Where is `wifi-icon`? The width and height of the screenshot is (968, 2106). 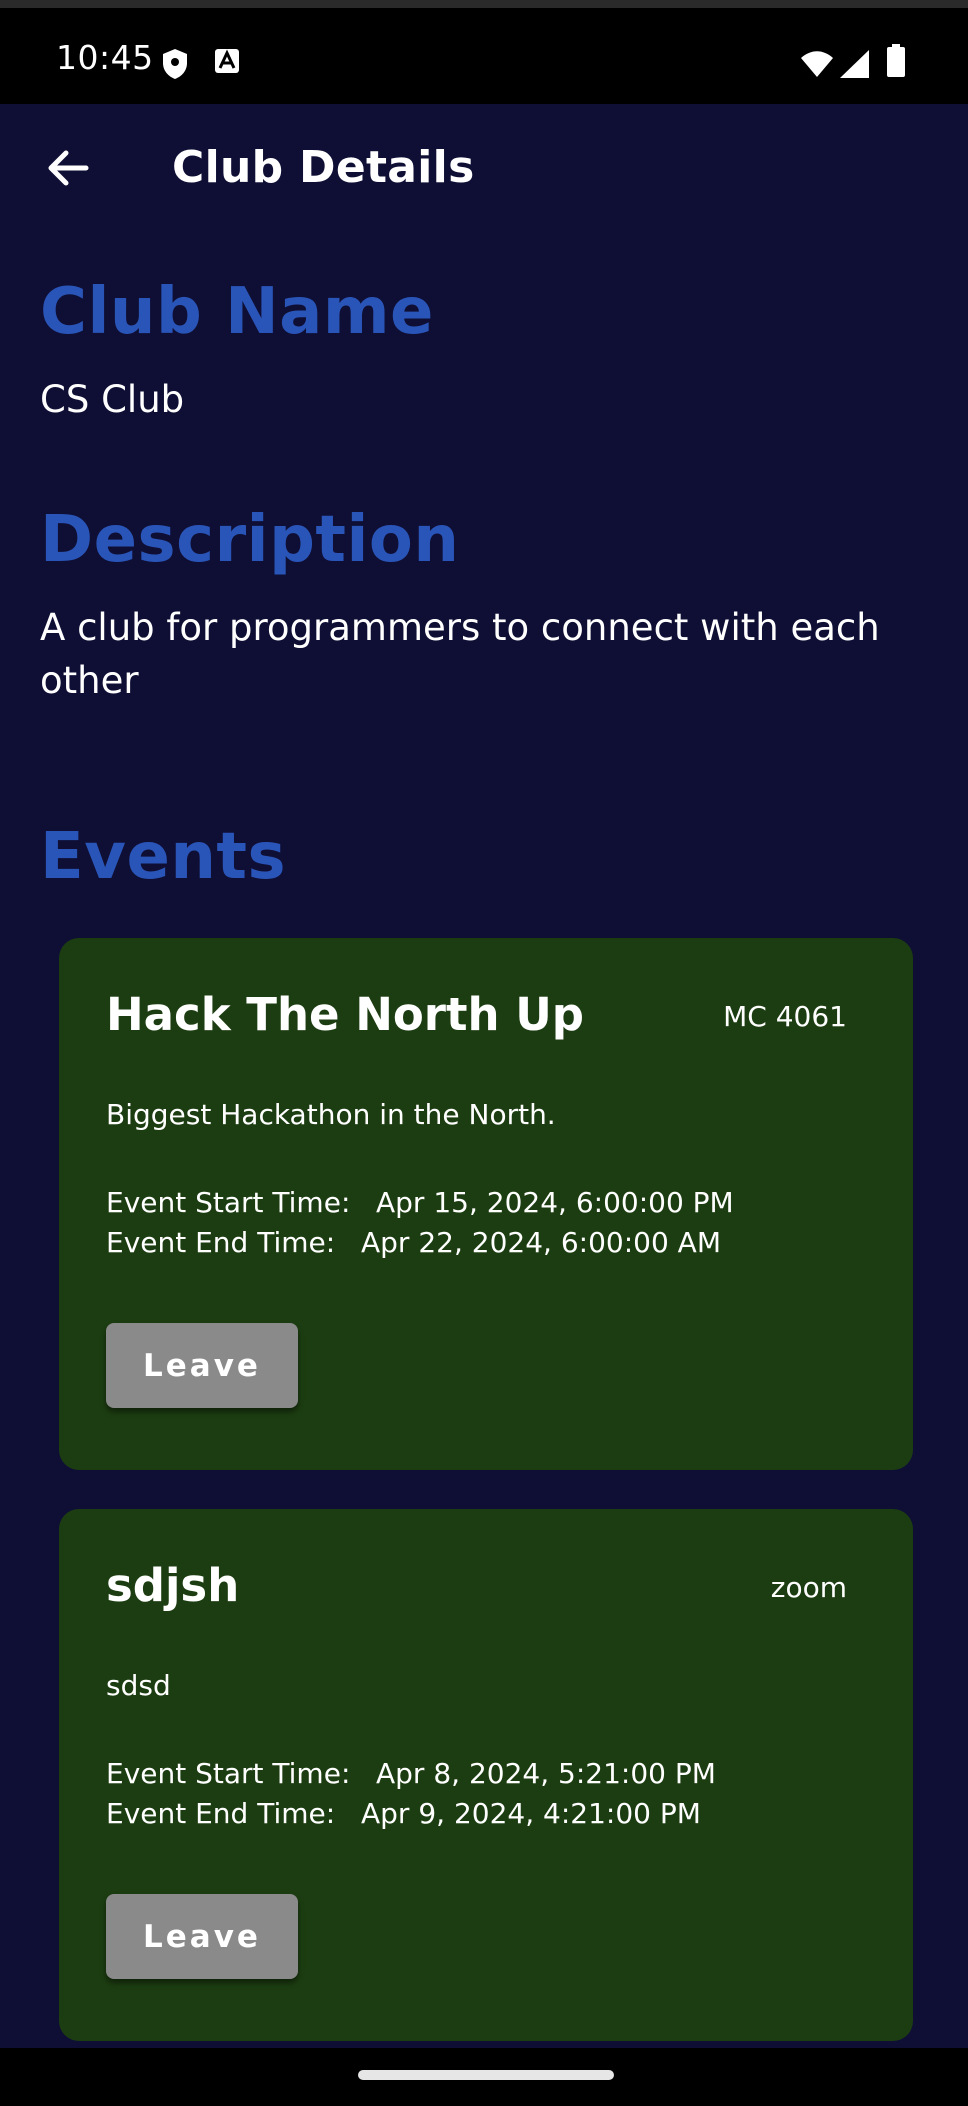 wifi-icon is located at coordinates (817, 66).